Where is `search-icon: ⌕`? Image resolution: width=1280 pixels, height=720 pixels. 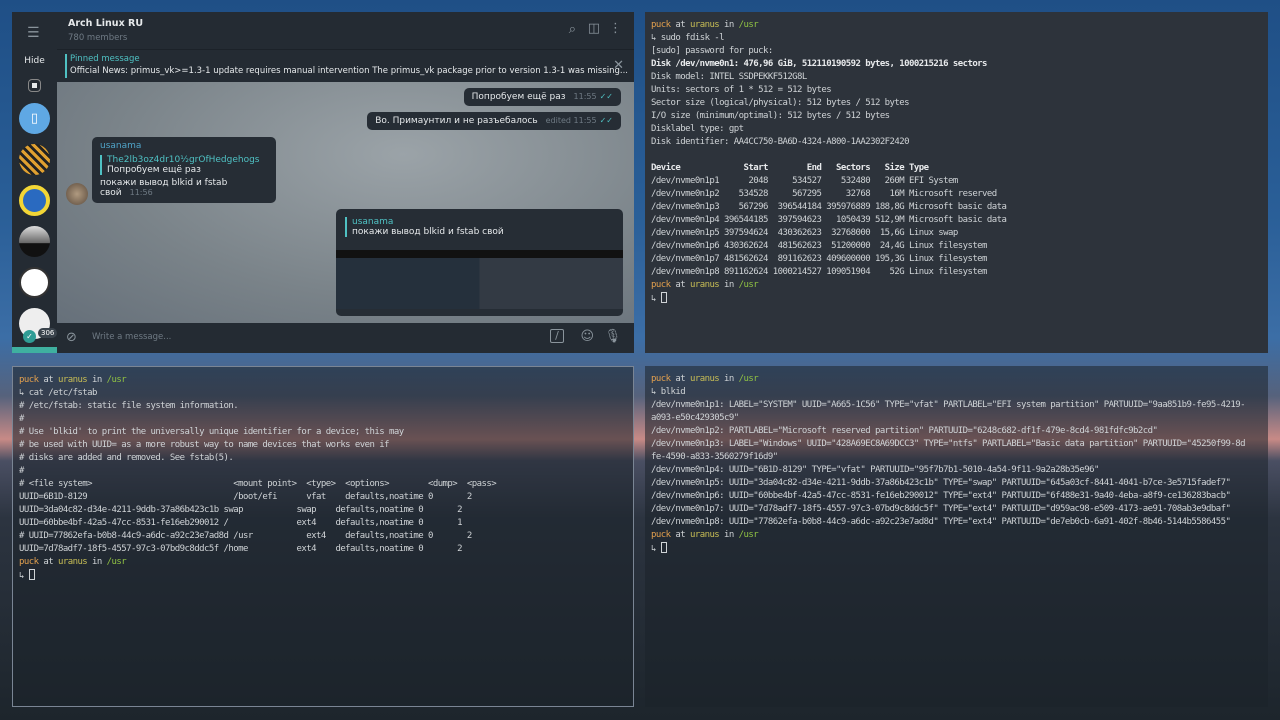
search-icon: ⌕ is located at coordinates (572, 29).